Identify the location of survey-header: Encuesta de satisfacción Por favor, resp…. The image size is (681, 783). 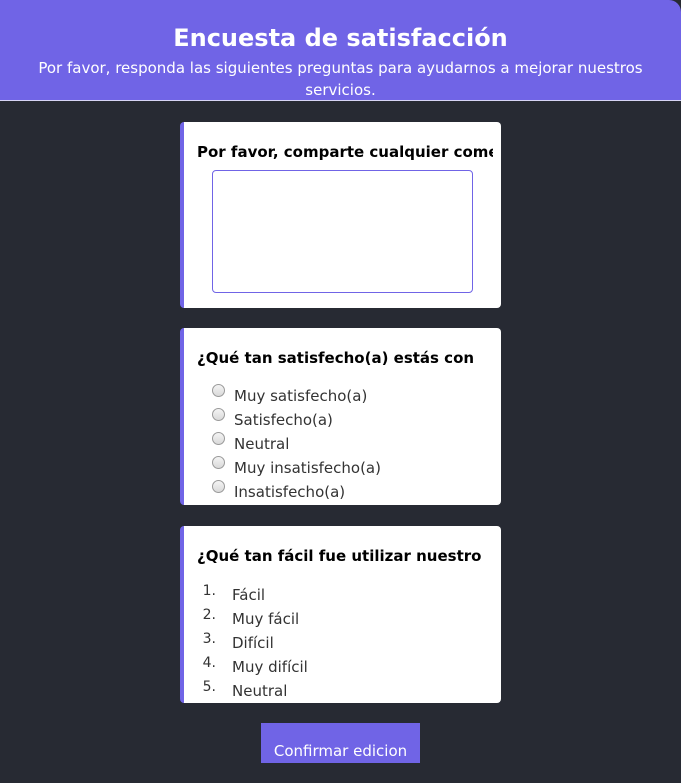
(340, 50).